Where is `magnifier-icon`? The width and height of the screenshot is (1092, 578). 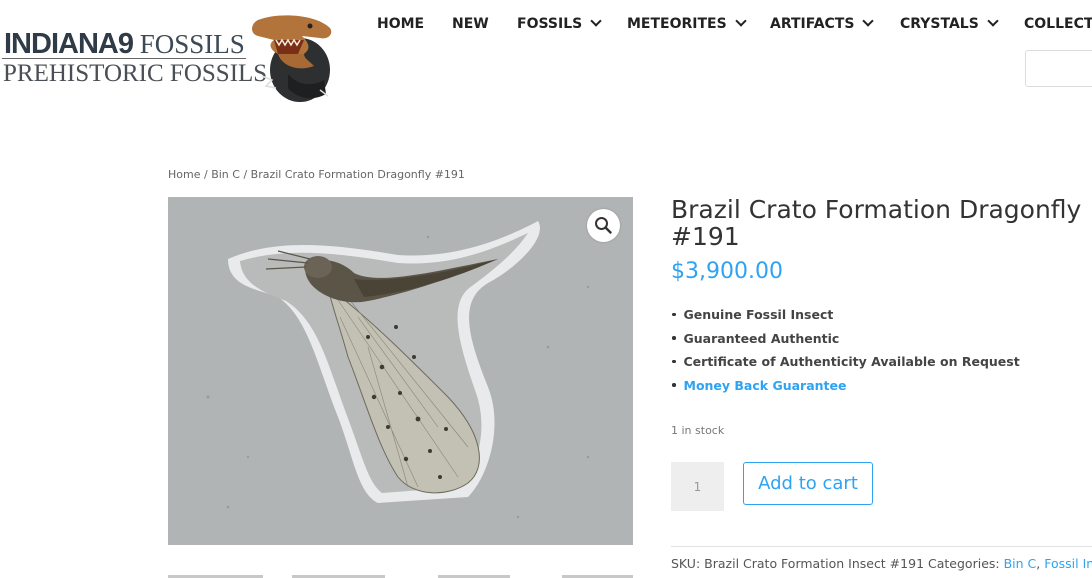
magnifier-icon is located at coordinates (603, 225).